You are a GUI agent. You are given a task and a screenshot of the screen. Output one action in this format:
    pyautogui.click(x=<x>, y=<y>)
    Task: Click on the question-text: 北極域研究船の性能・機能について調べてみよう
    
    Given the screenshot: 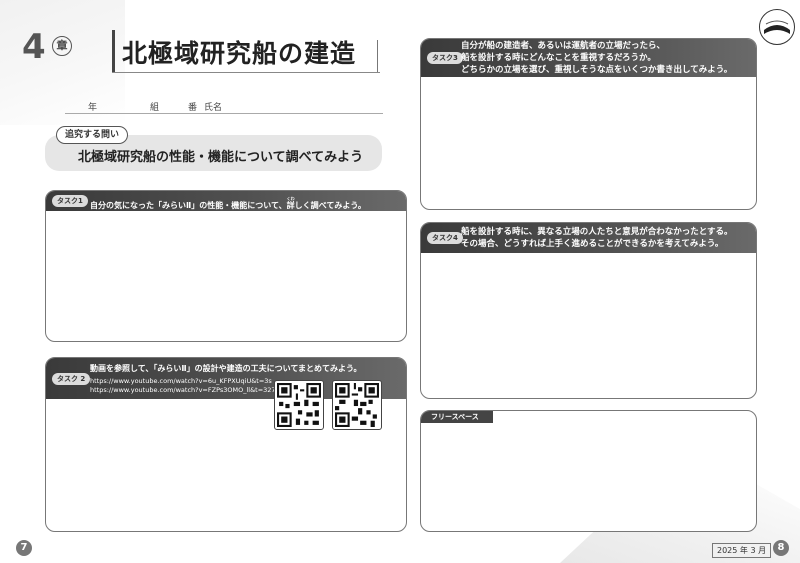 What is the action you would take?
    pyautogui.click(x=221, y=157)
    